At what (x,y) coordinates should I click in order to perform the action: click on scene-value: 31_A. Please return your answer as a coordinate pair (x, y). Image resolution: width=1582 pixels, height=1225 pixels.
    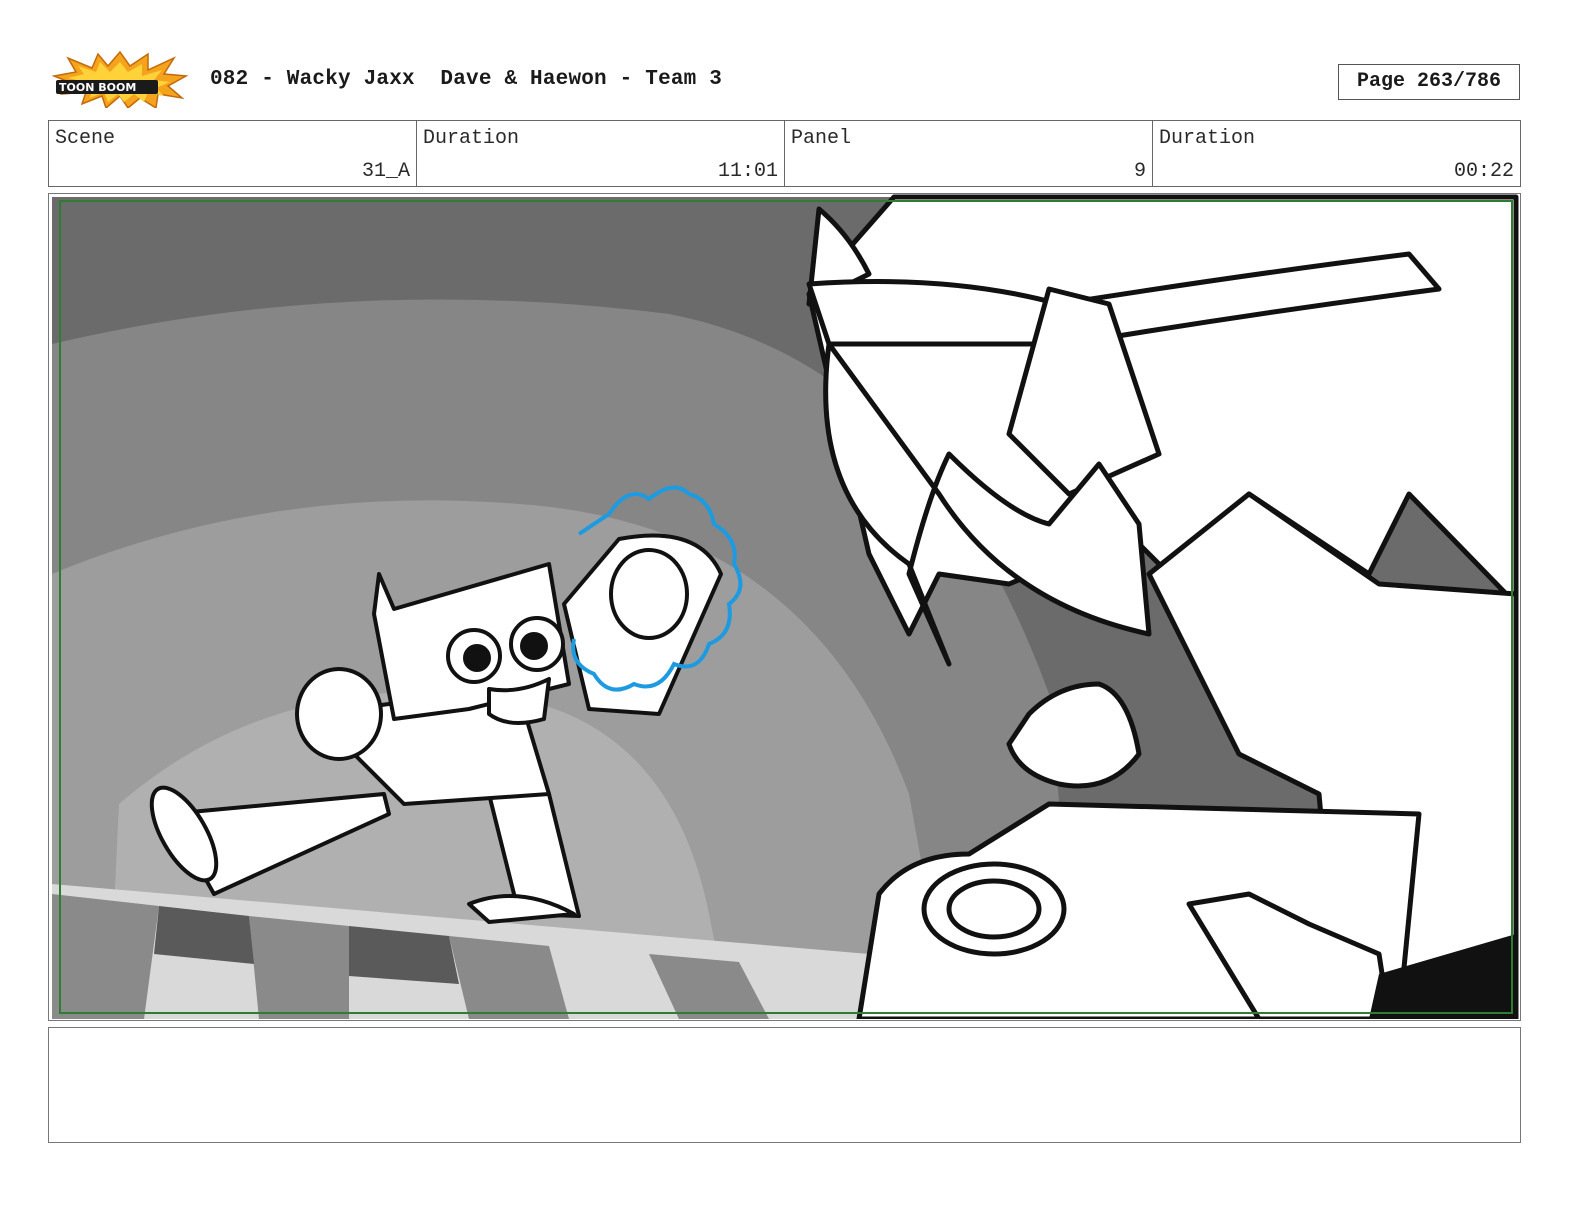
    Looking at the image, I should click on (385, 171).